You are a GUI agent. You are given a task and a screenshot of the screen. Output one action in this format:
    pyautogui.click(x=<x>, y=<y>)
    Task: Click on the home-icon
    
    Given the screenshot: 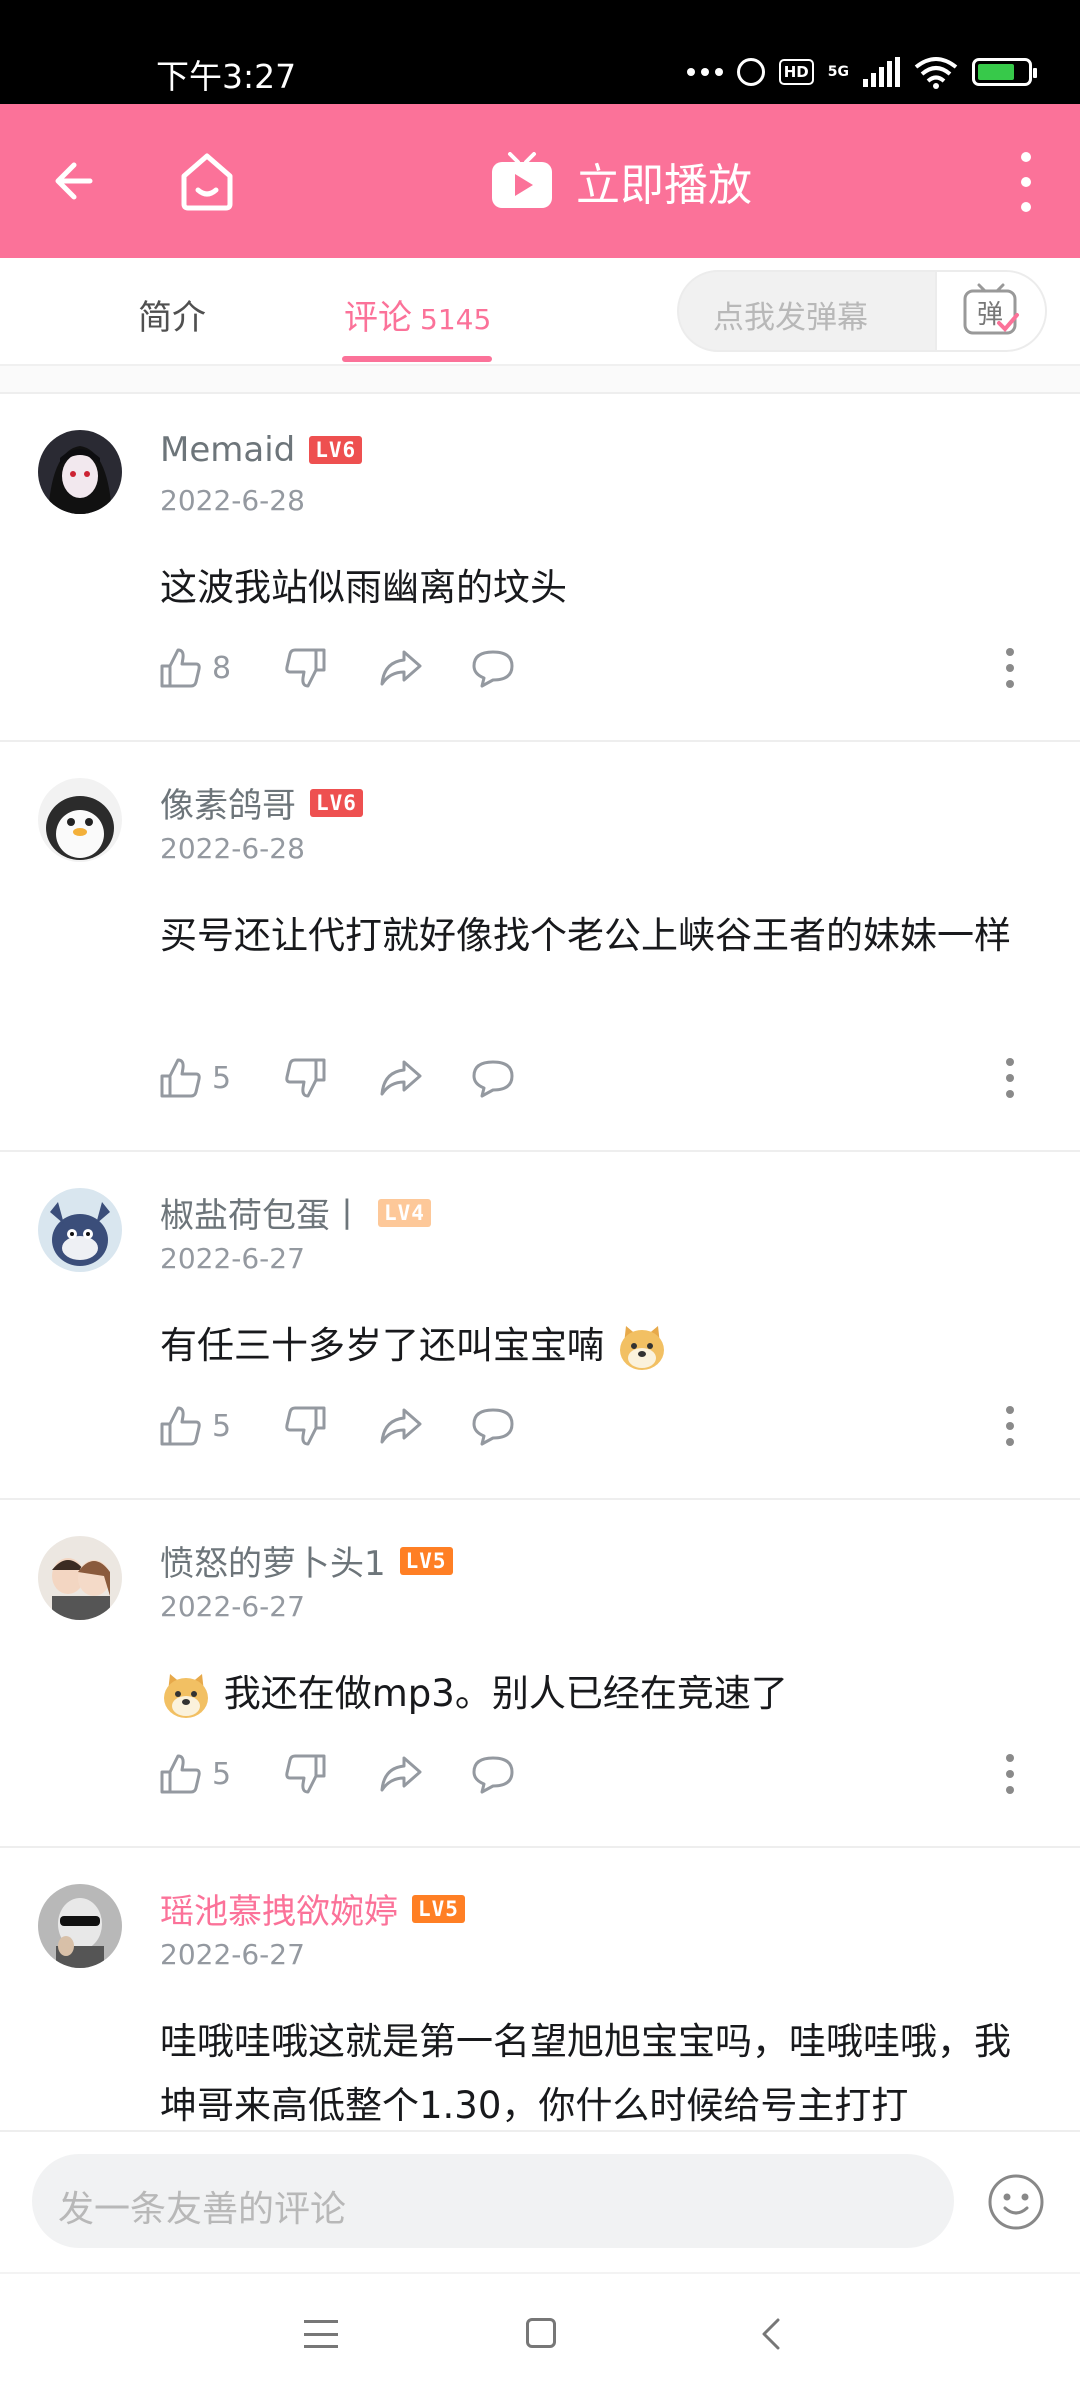 What is the action you would take?
    pyautogui.click(x=207, y=182)
    